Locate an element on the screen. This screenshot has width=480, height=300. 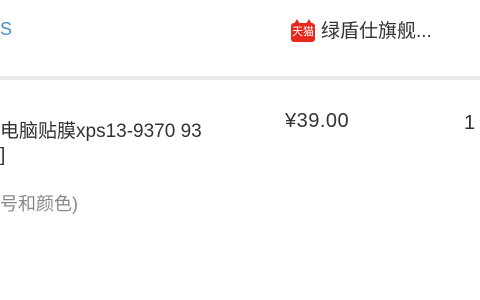
header-link-text: S is located at coordinates (6, 29).